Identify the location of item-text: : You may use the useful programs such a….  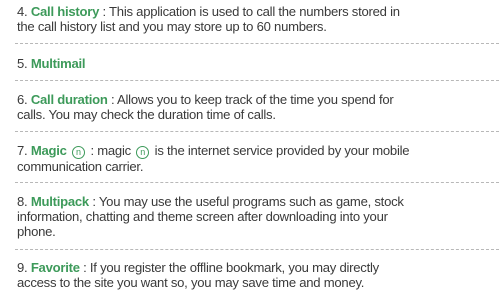
(246, 201).